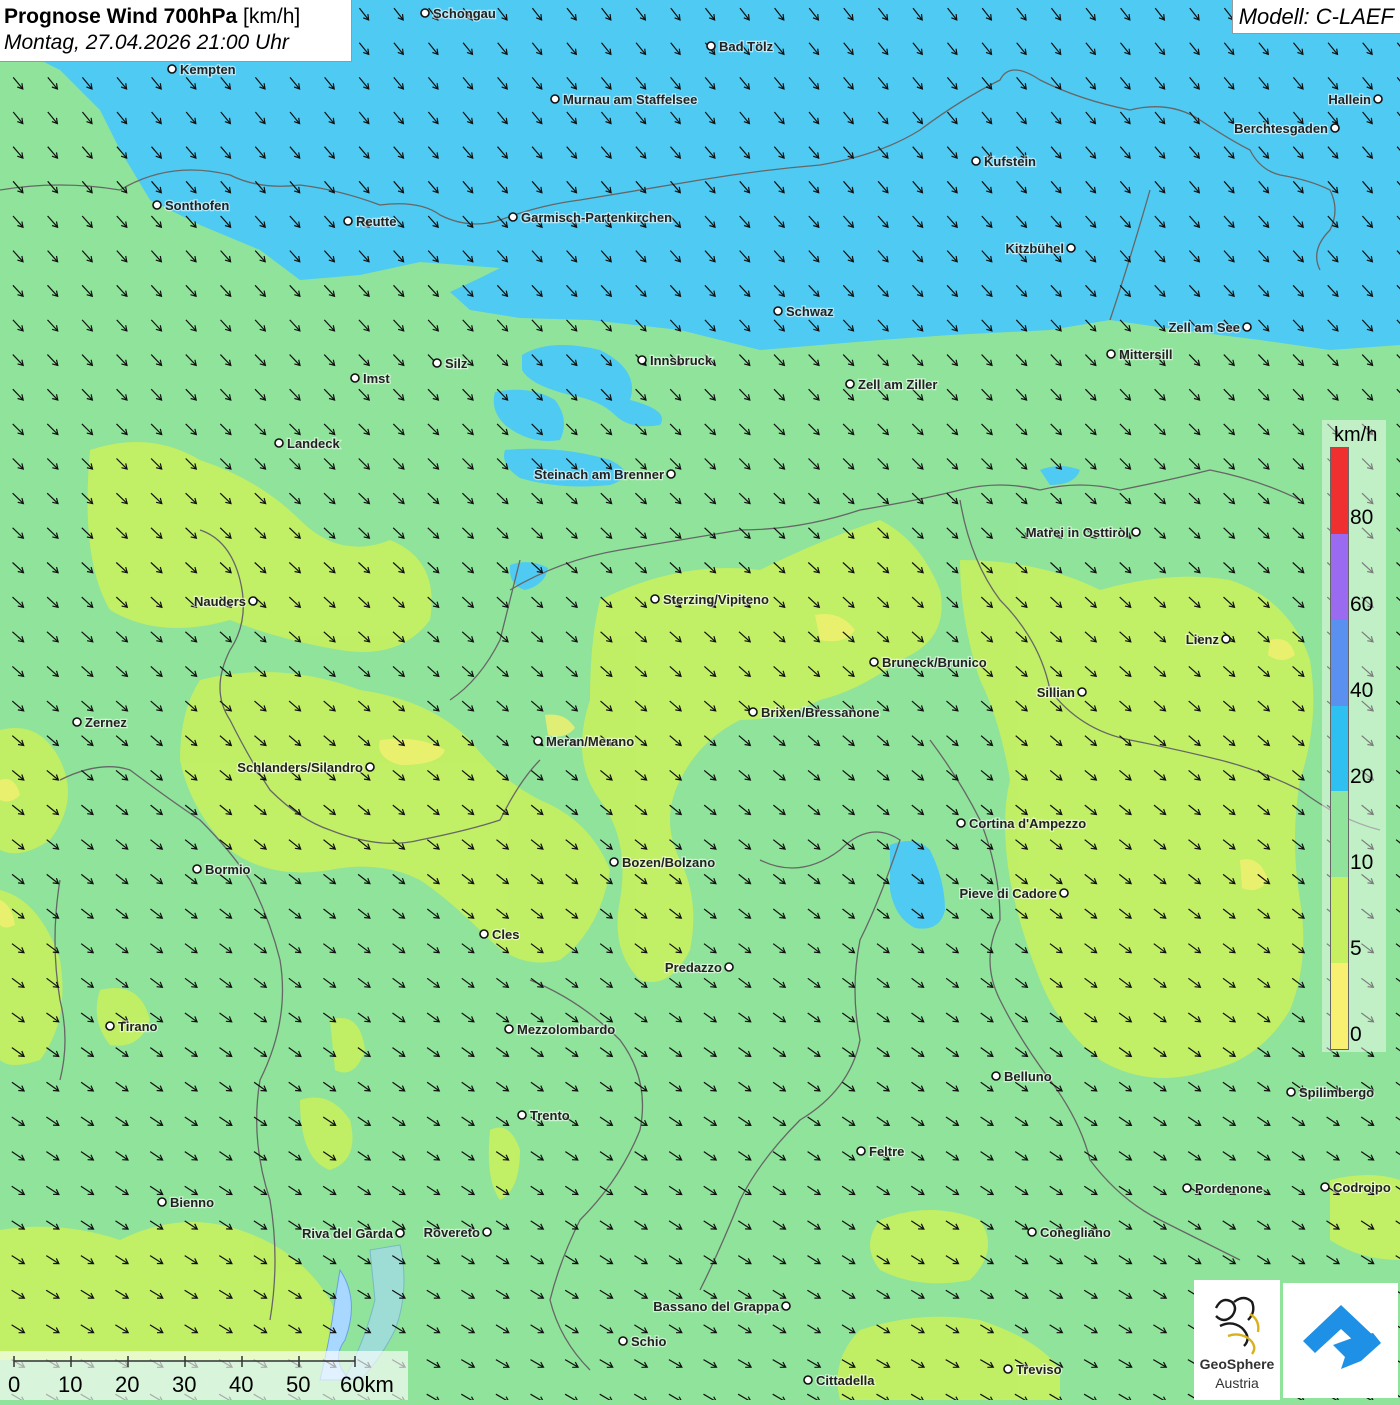 Image resolution: width=1400 pixels, height=1405 pixels. I want to click on city-marker: Pordenone, so click(1223, 1188).